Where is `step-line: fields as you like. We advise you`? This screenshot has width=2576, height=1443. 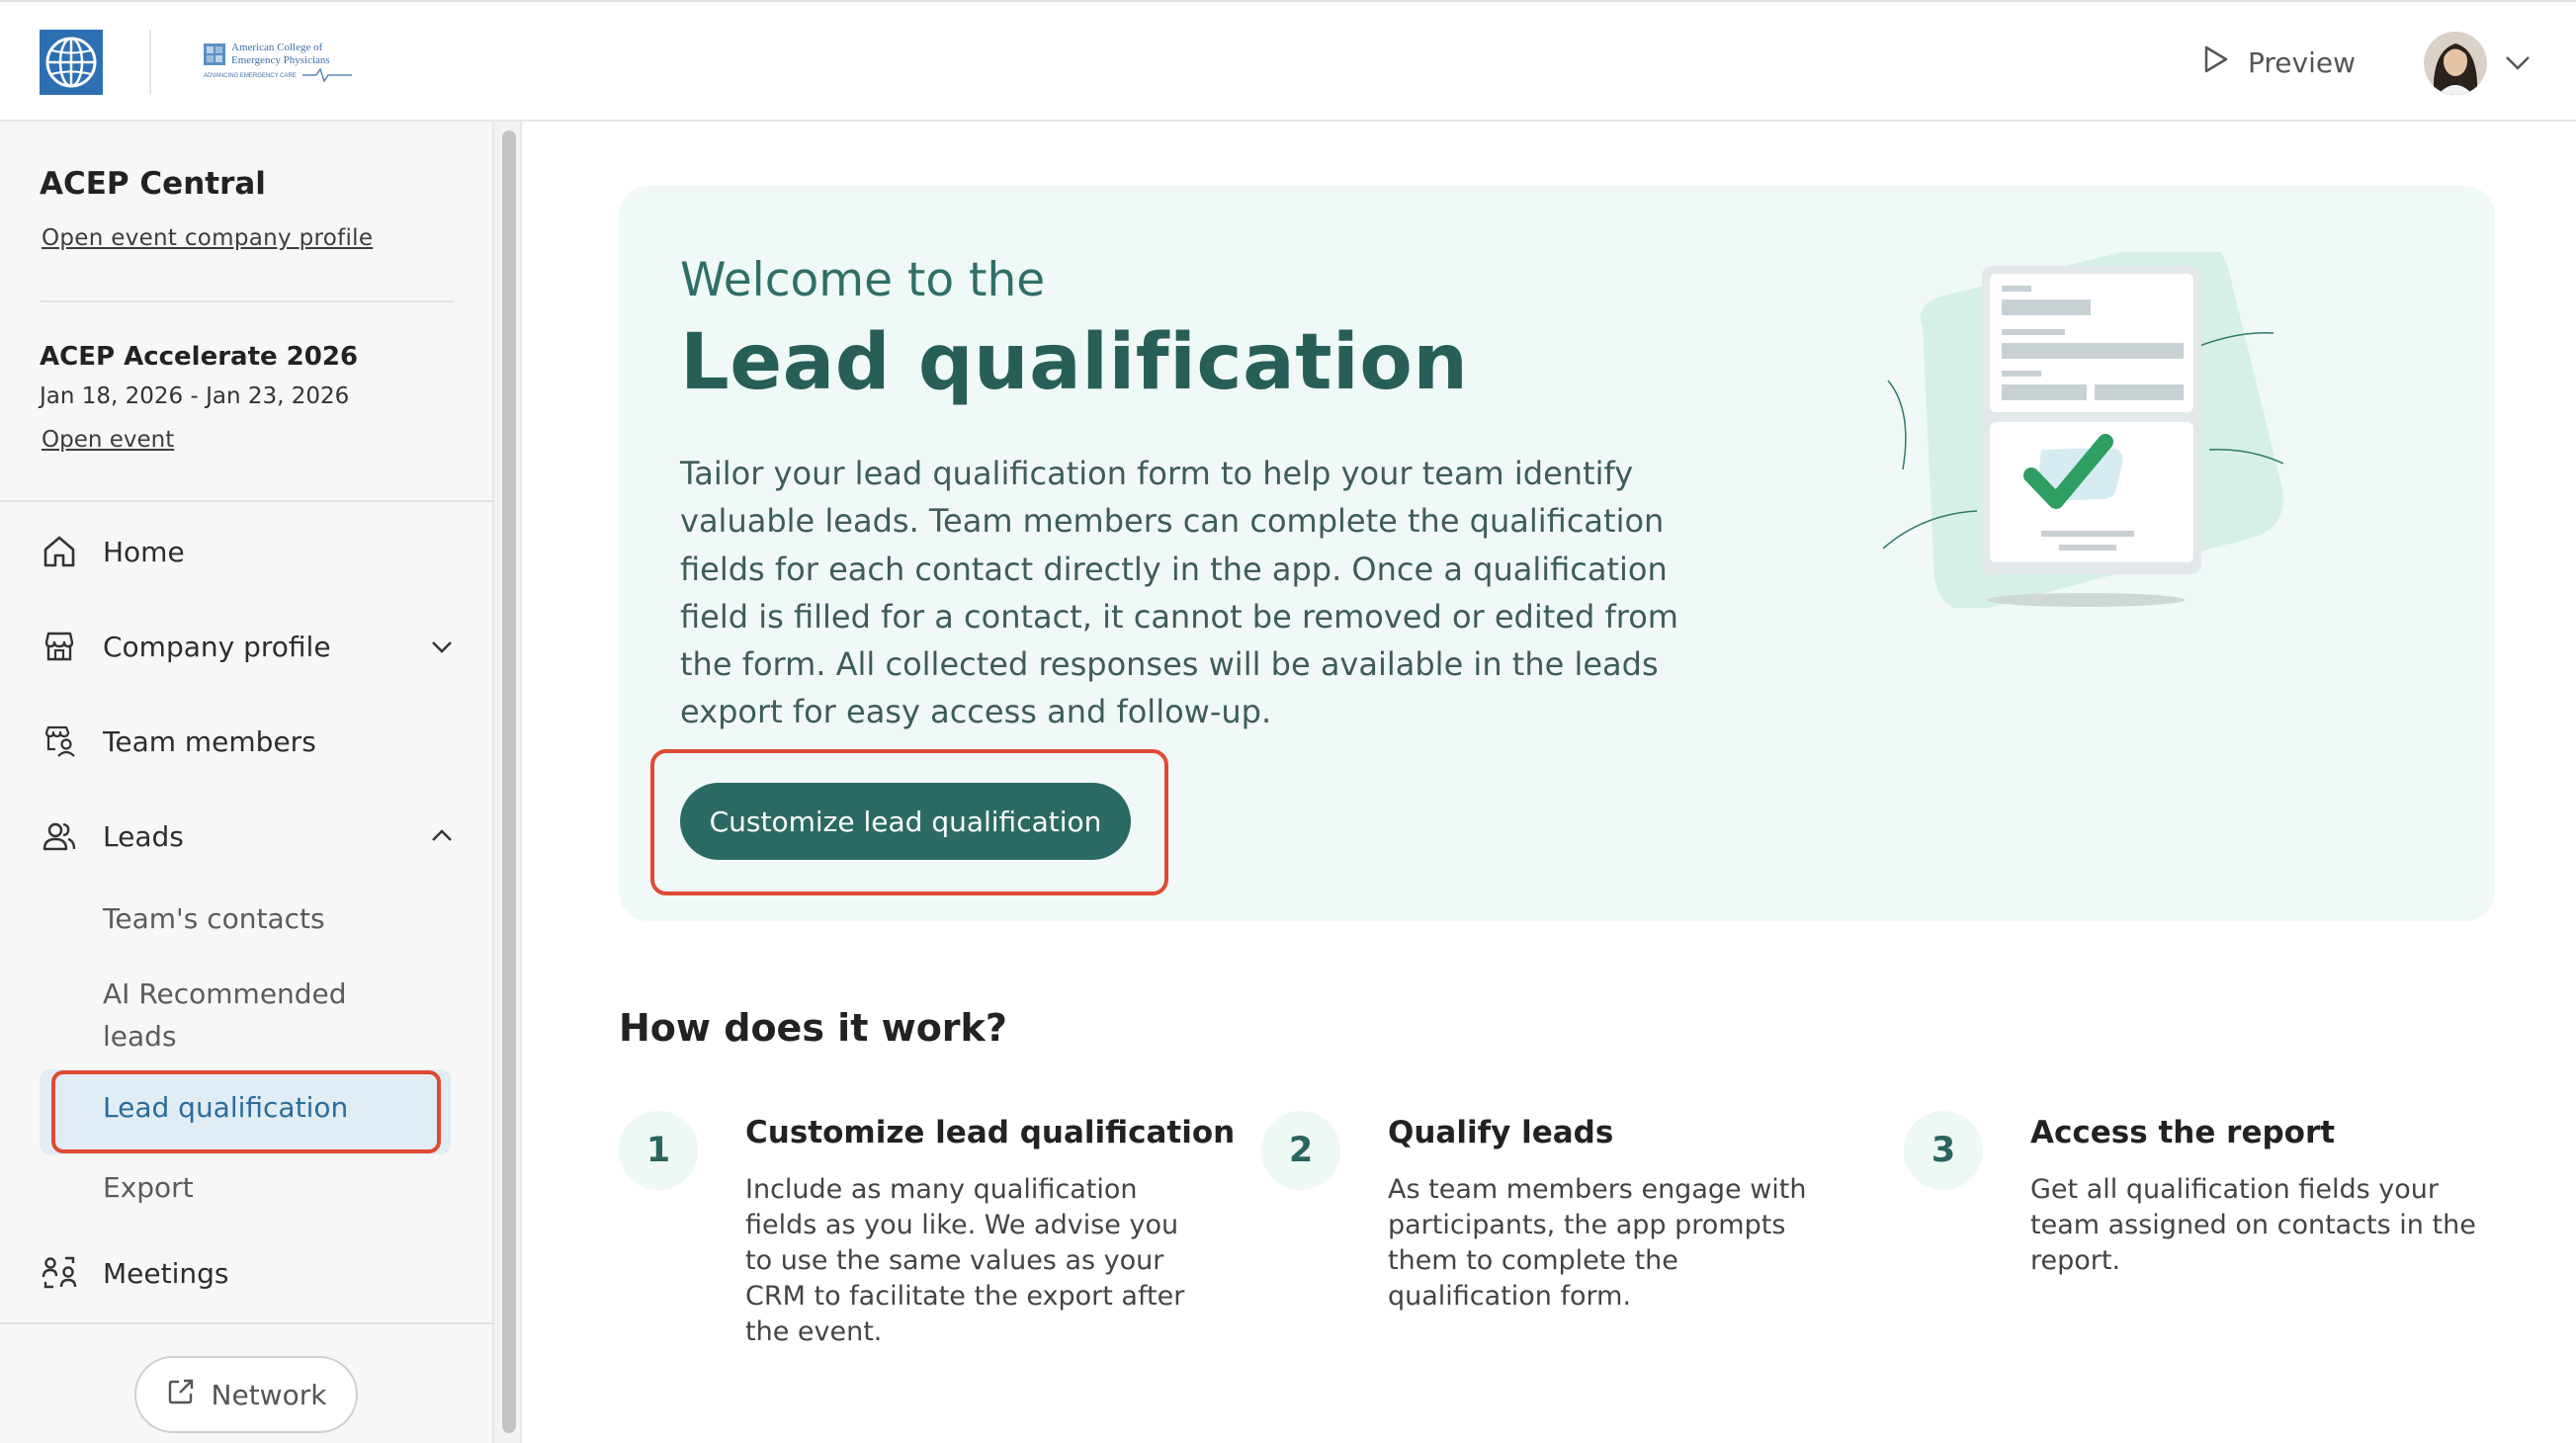
step-line: fields as you like. We advise you is located at coordinates (962, 1225).